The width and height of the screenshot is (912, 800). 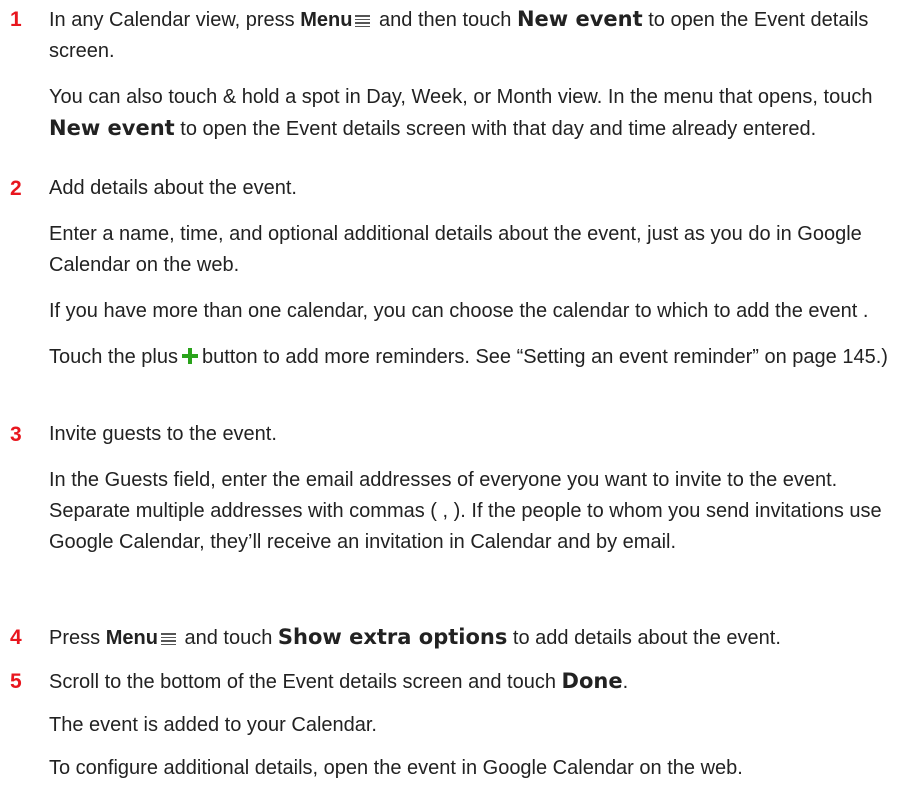 What do you see at coordinates (592, 681) in the screenshot?
I see `done-label: Done` at bounding box center [592, 681].